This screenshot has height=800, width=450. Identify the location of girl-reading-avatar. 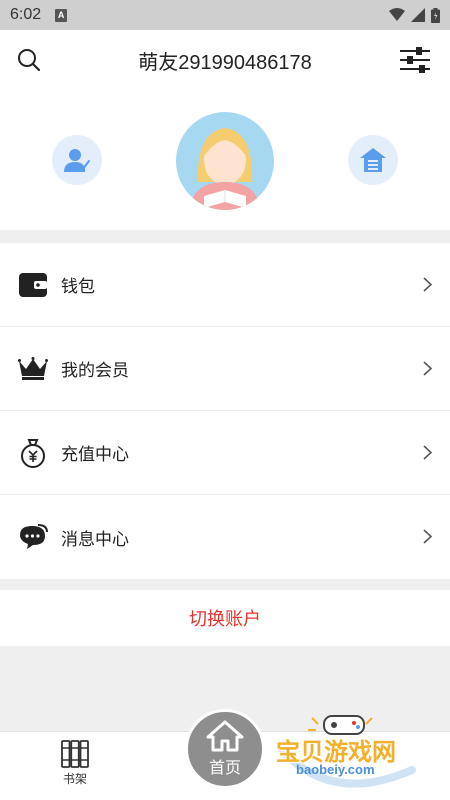
(225, 169).